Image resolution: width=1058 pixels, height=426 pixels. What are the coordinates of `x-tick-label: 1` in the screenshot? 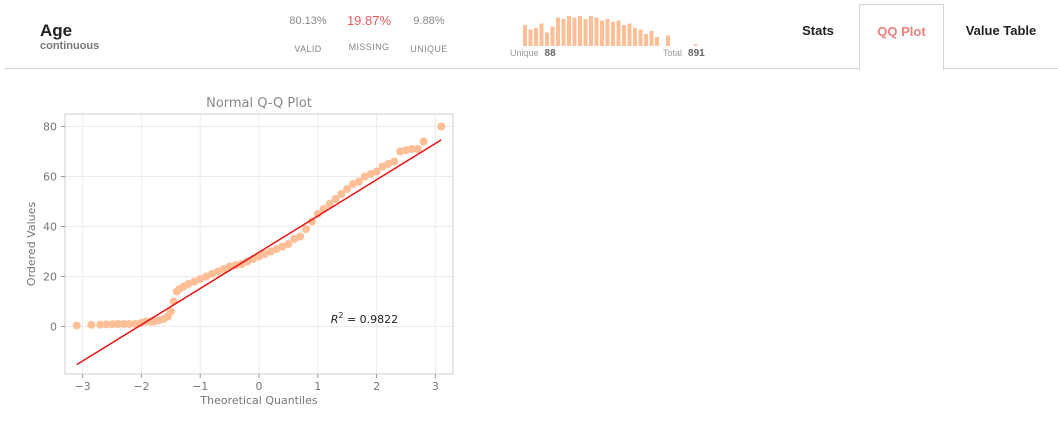 It's located at (317, 386).